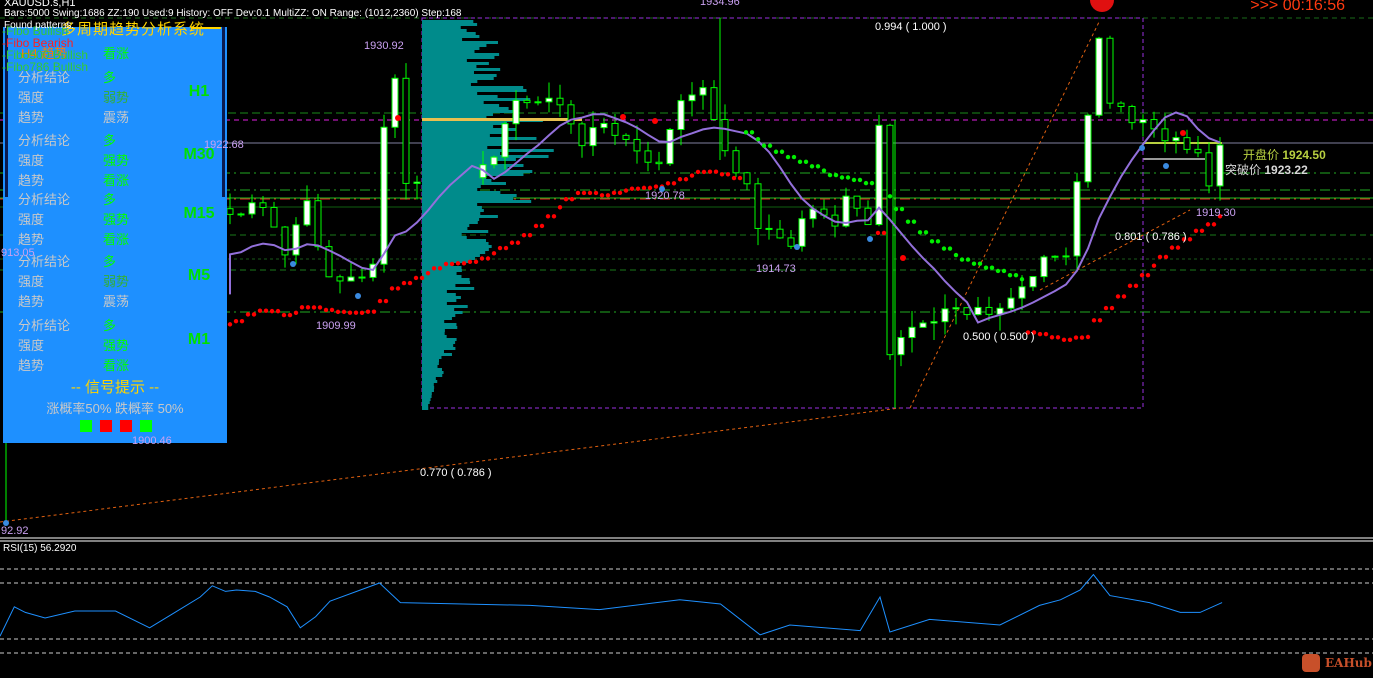  What do you see at coordinates (116, 180) in the screenshot?
I see `trend-value: 看涨` at bounding box center [116, 180].